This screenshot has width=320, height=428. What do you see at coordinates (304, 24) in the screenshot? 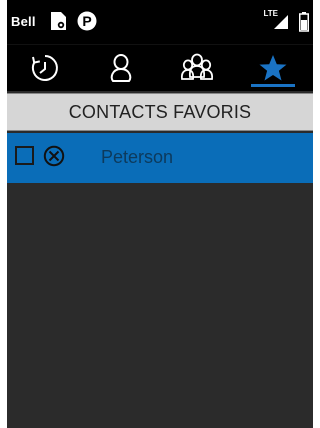
I see `battery-icon` at bounding box center [304, 24].